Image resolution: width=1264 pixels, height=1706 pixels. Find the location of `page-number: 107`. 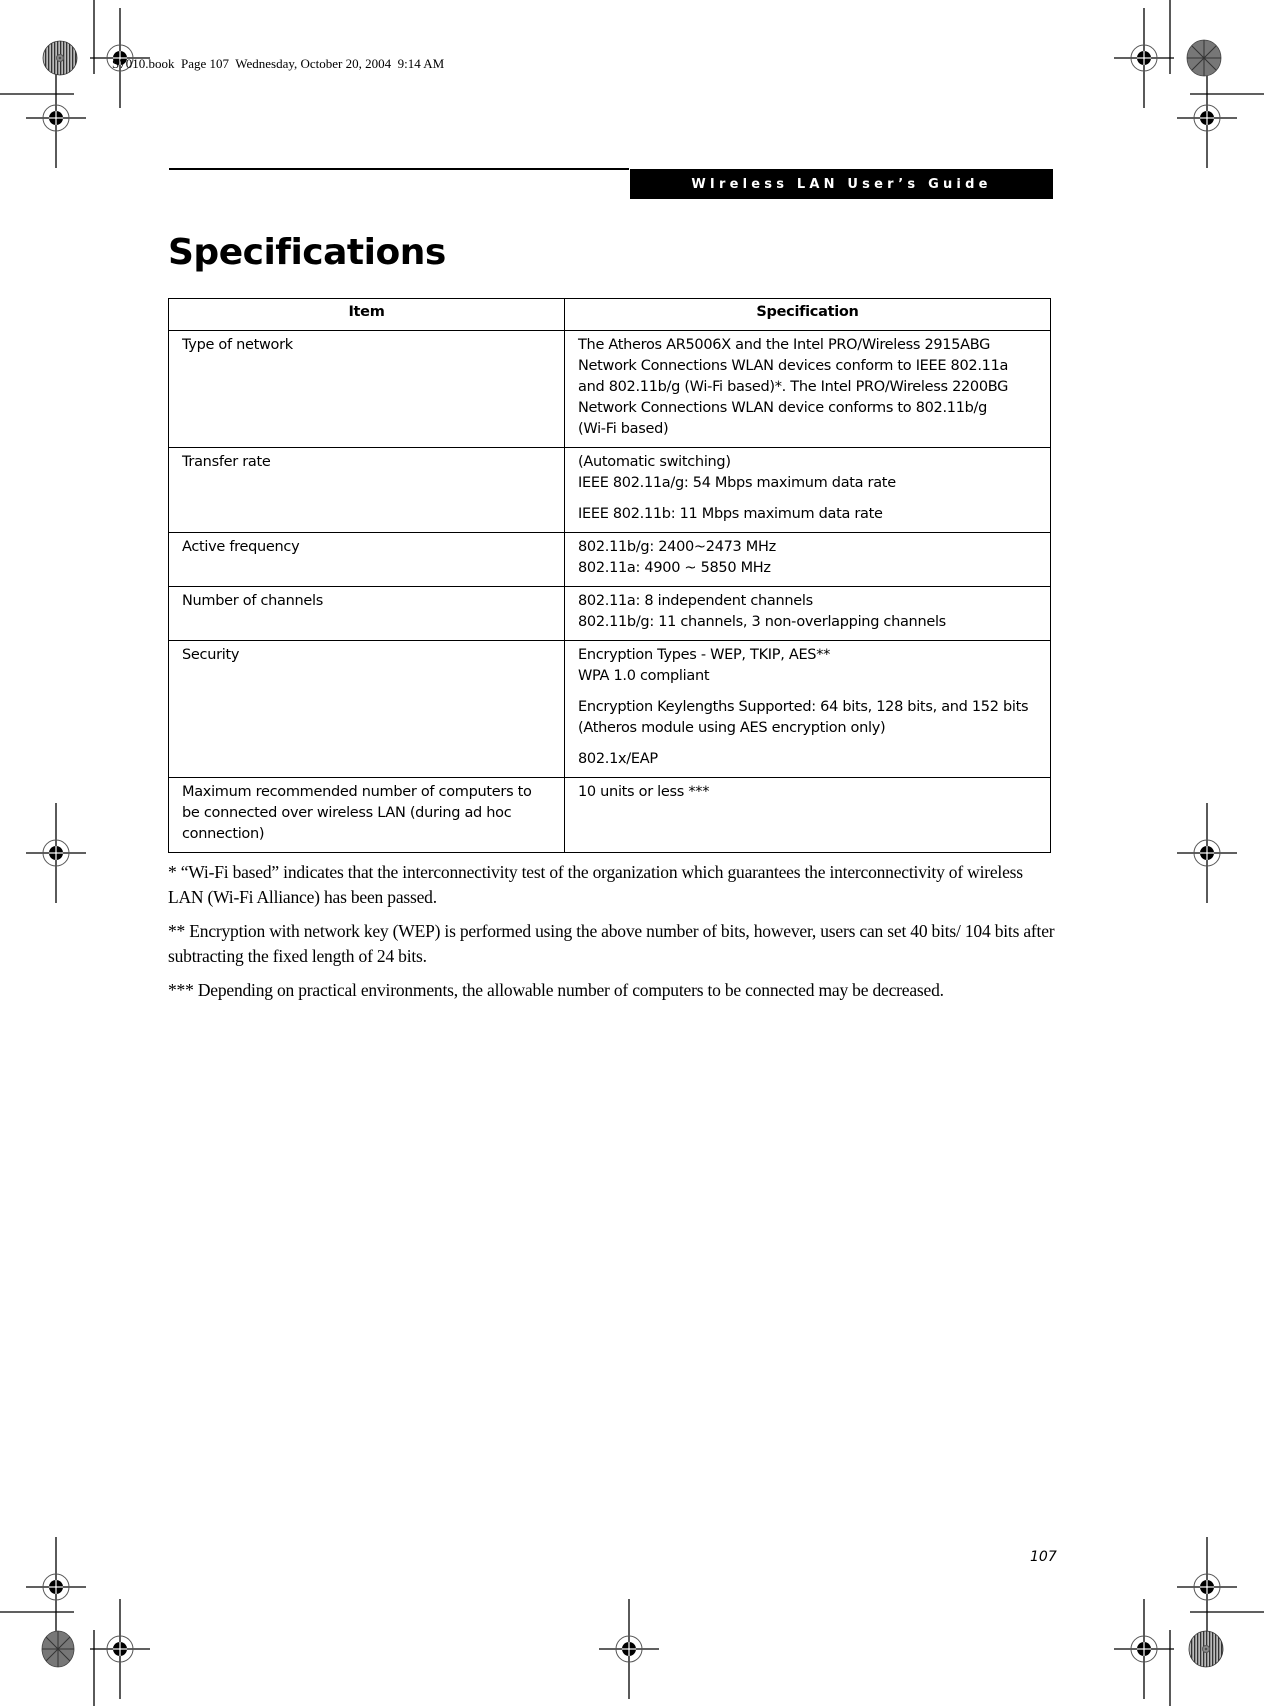

page-number: 107 is located at coordinates (1043, 1557).